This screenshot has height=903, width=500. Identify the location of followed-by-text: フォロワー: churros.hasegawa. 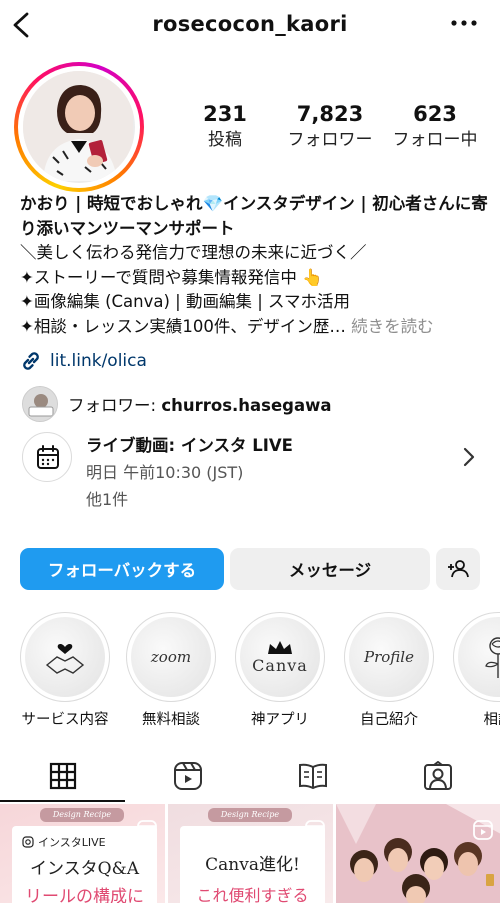
(200, 404).